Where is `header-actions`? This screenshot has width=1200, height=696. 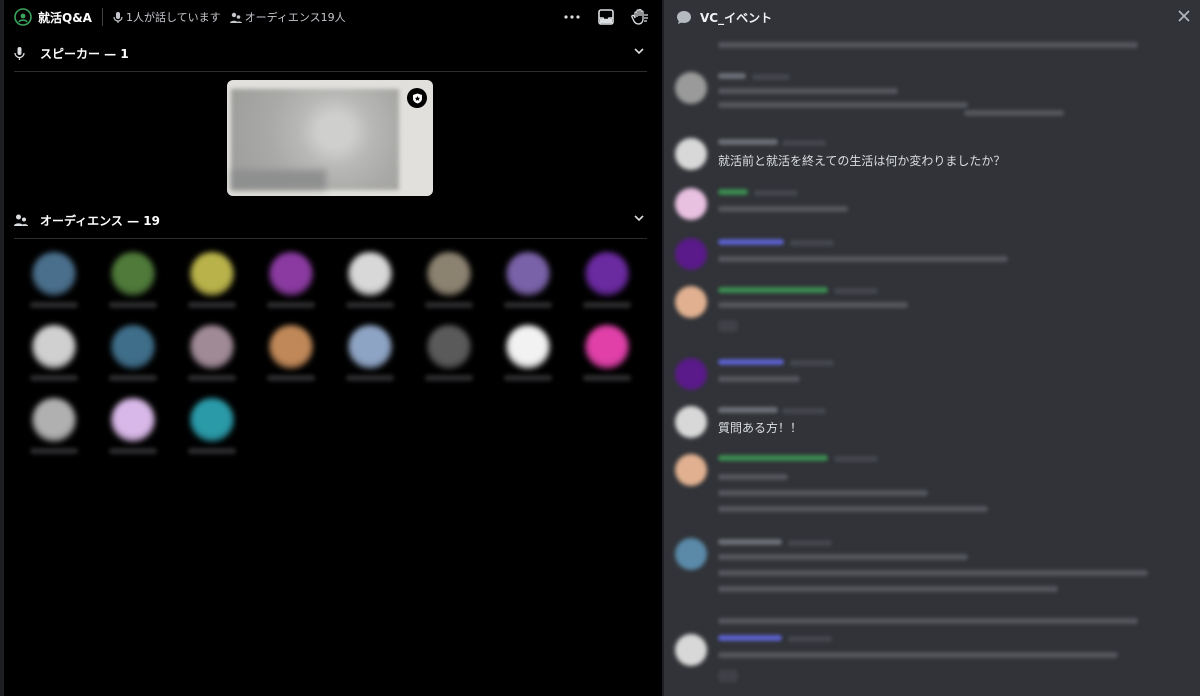 header-actions is located at coordinates (606, 17).